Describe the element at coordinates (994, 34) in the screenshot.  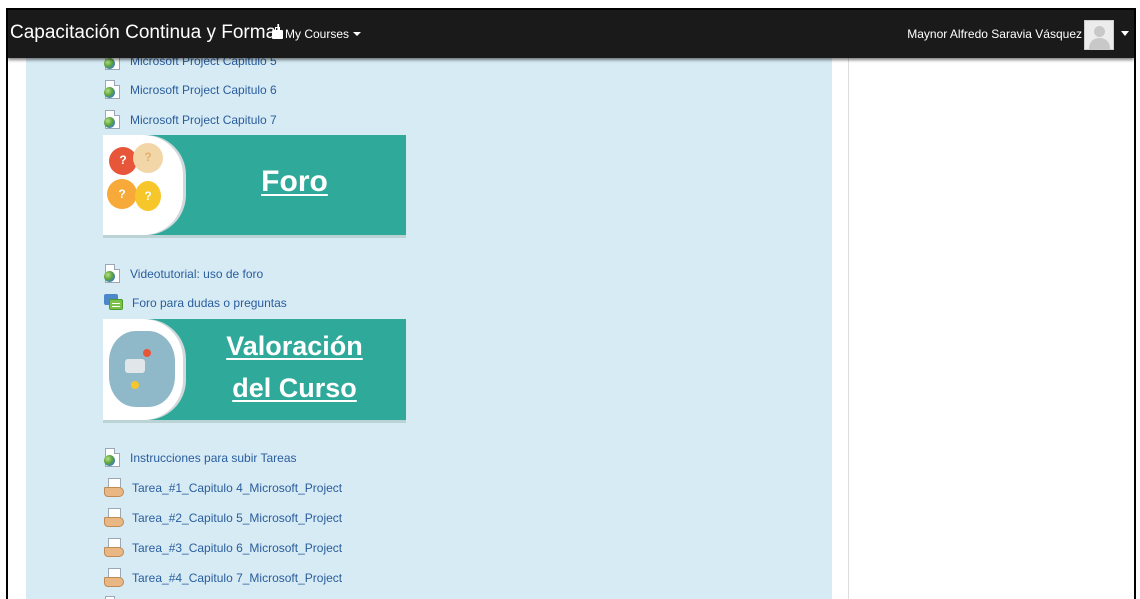
I see `user-name: Maynor Alfredo Saravia Vásquez` at that location.